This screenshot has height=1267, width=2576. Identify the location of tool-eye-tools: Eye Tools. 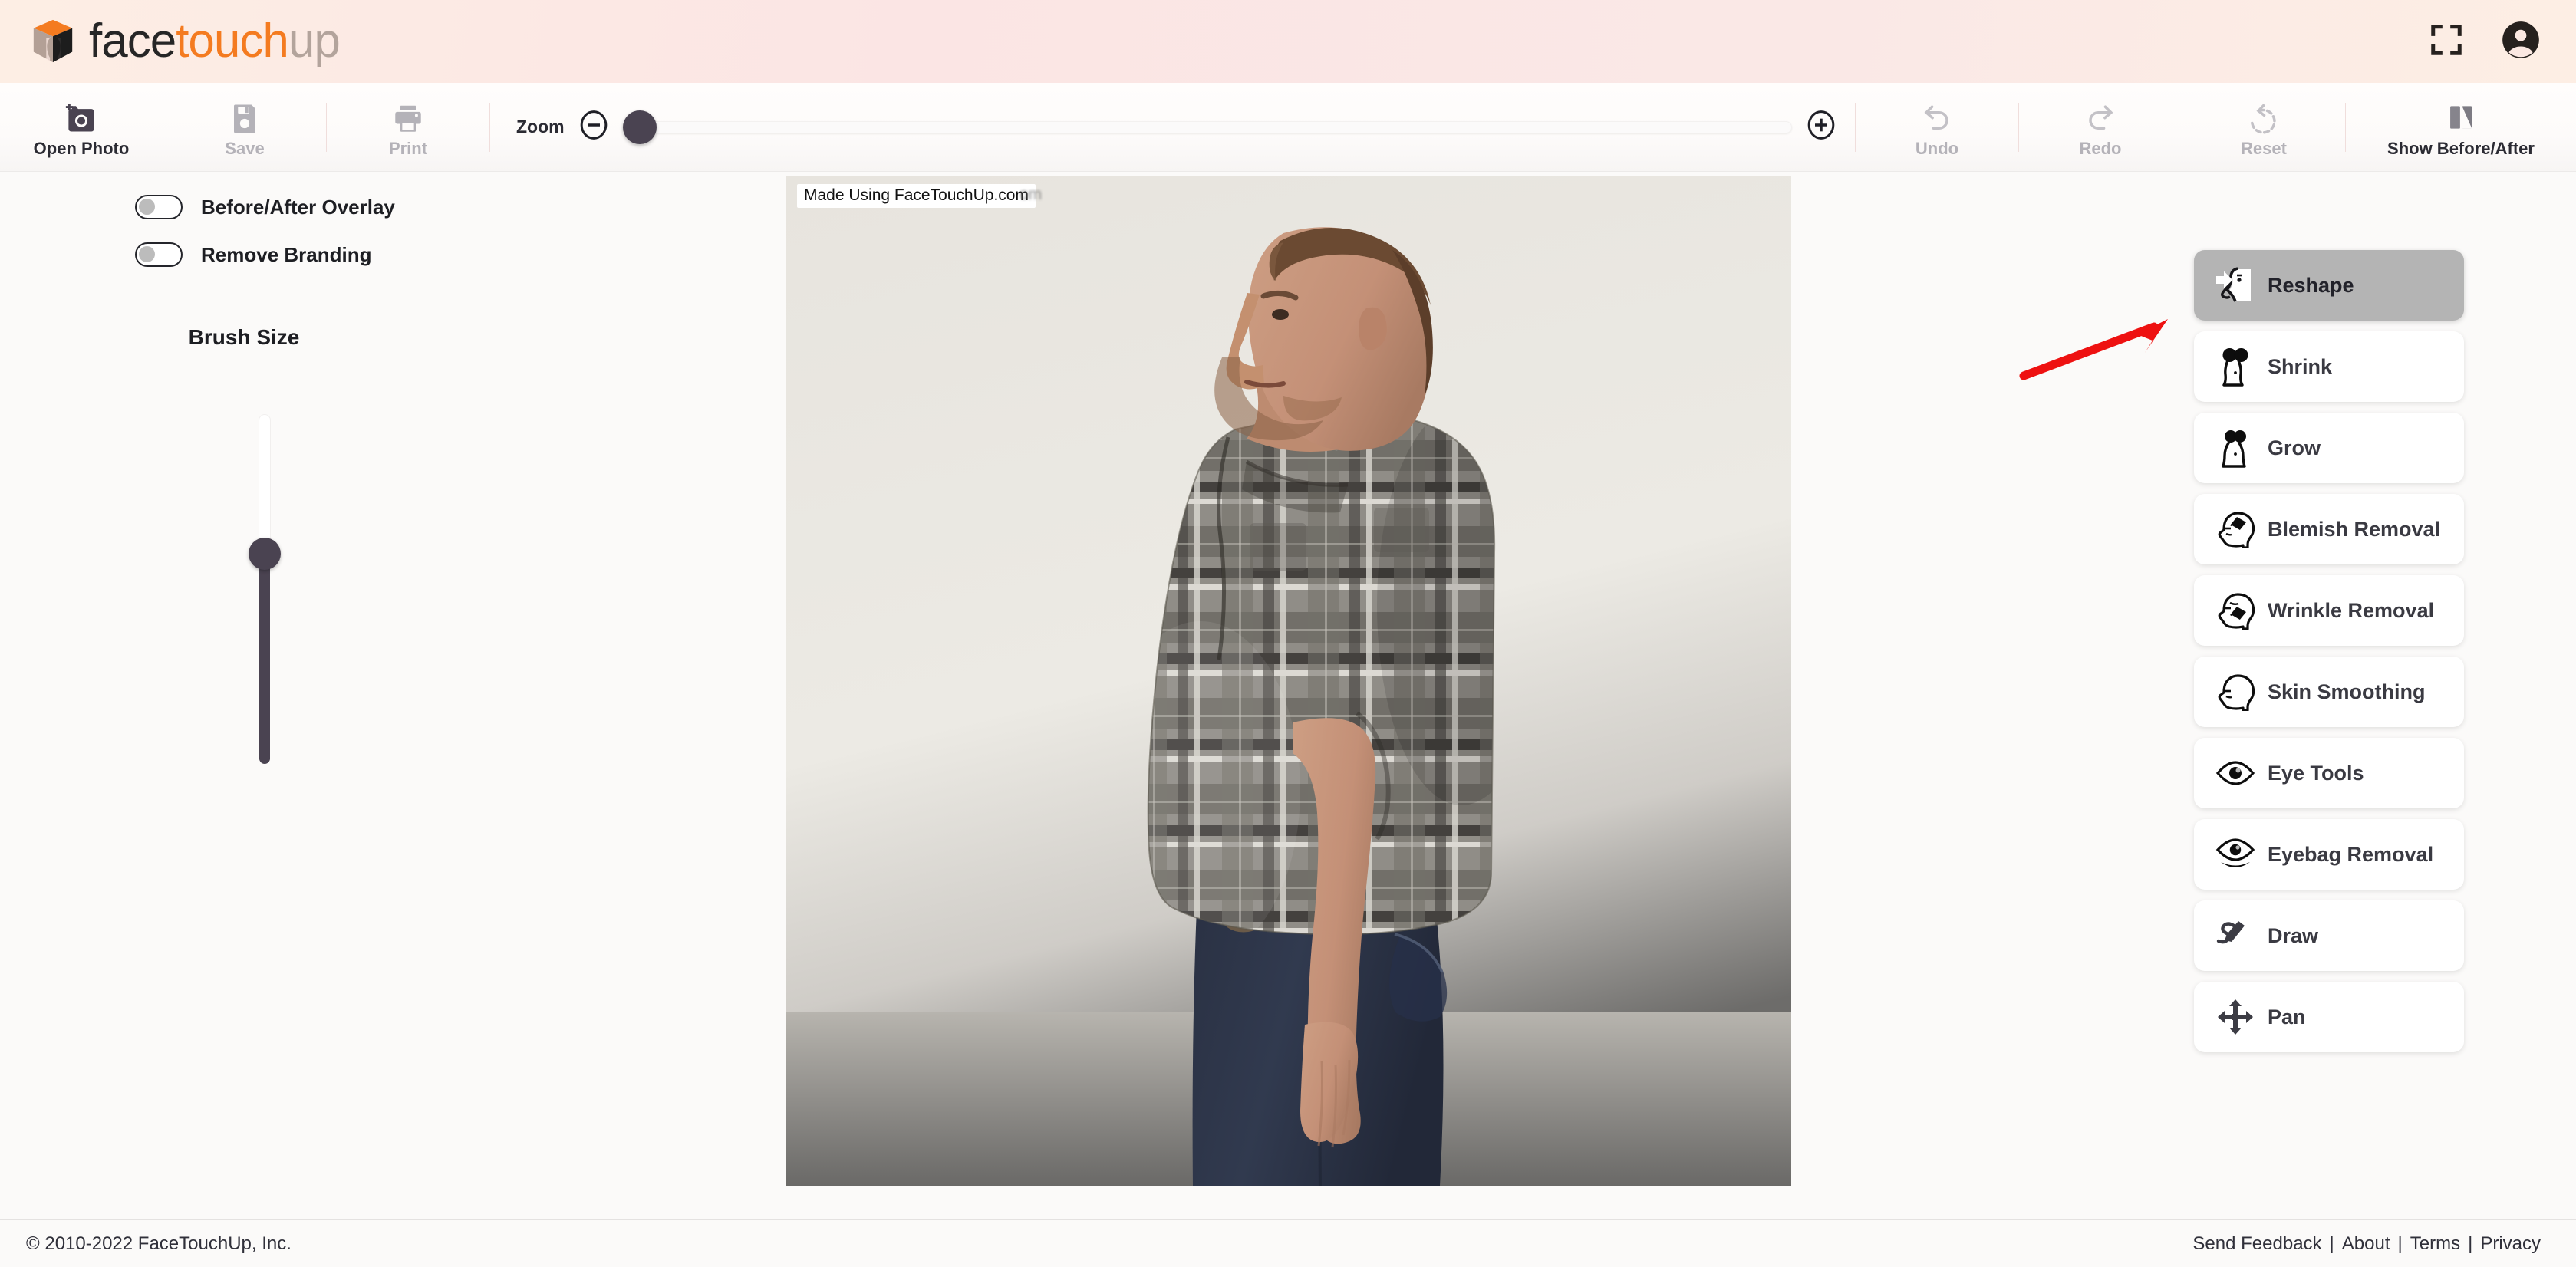
(2329, 773).